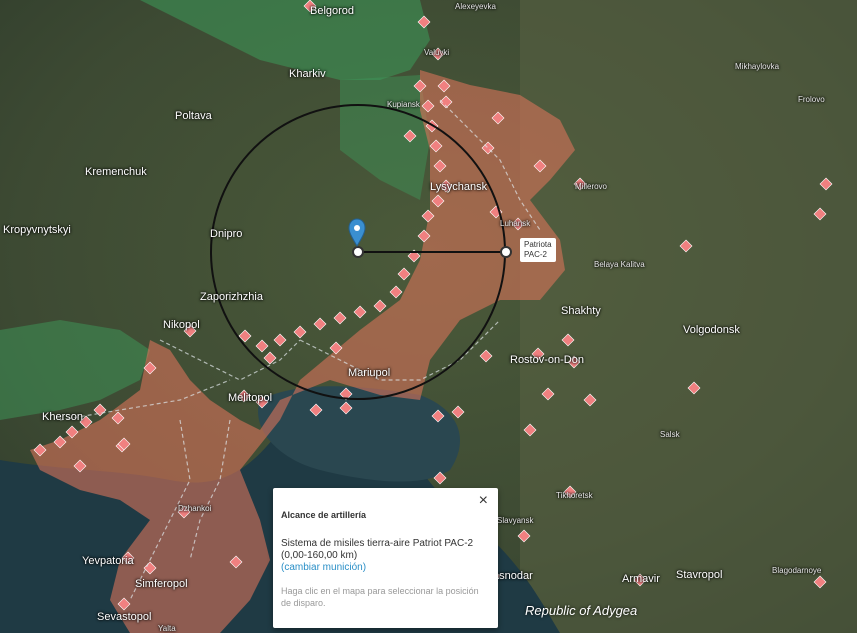 The height and width of the screenshot is (633, 857). What do you see at coordinates (459, 187) in the screenshot?
I see `city-label: Lysychansk` at bounding box center [459, 187].